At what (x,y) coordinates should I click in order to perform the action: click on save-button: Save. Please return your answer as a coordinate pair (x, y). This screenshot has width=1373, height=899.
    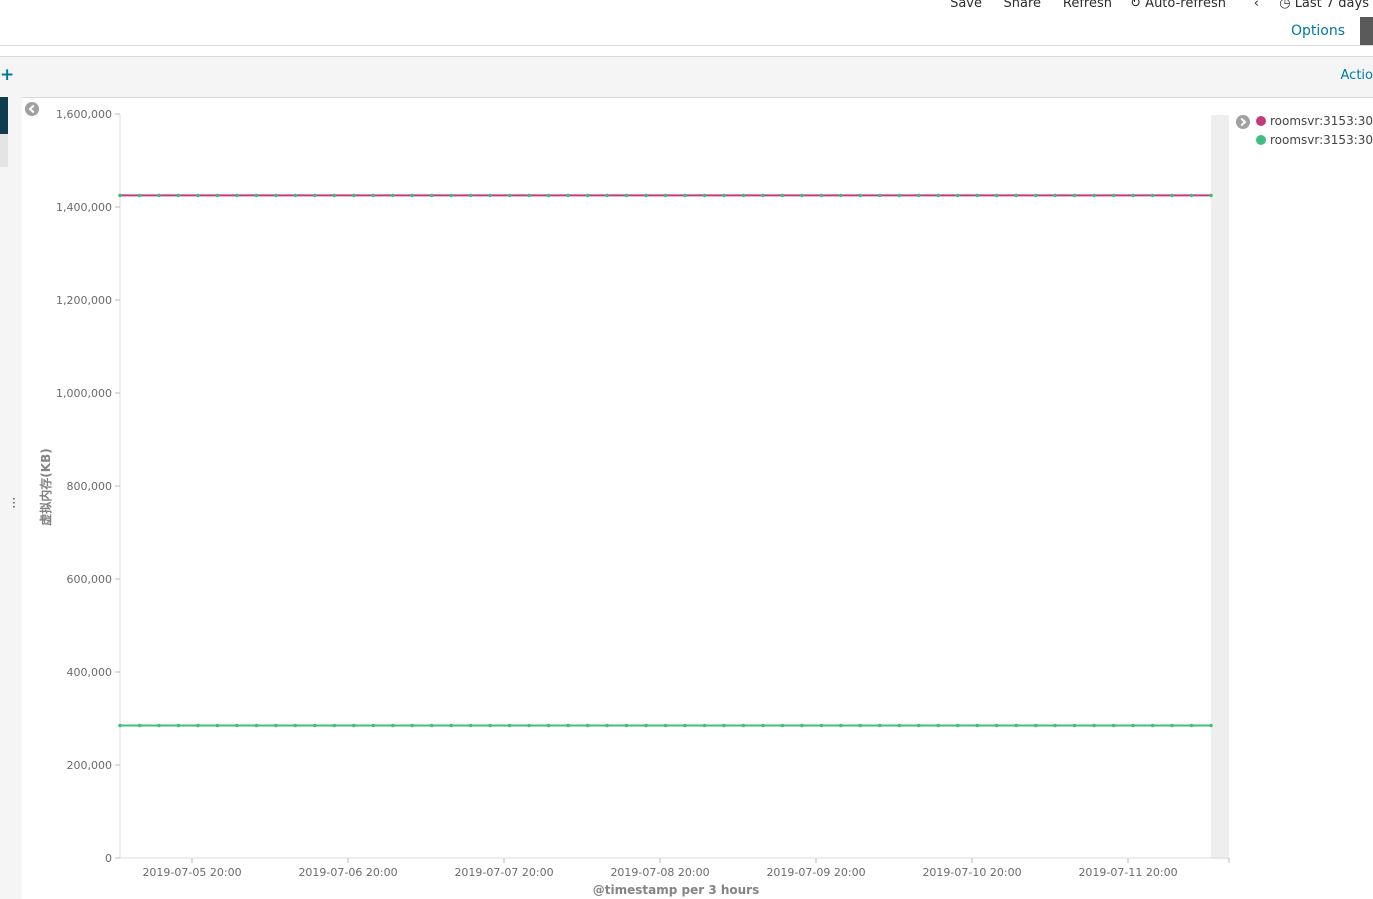
    Looking at the image, I should click on (966, 5).